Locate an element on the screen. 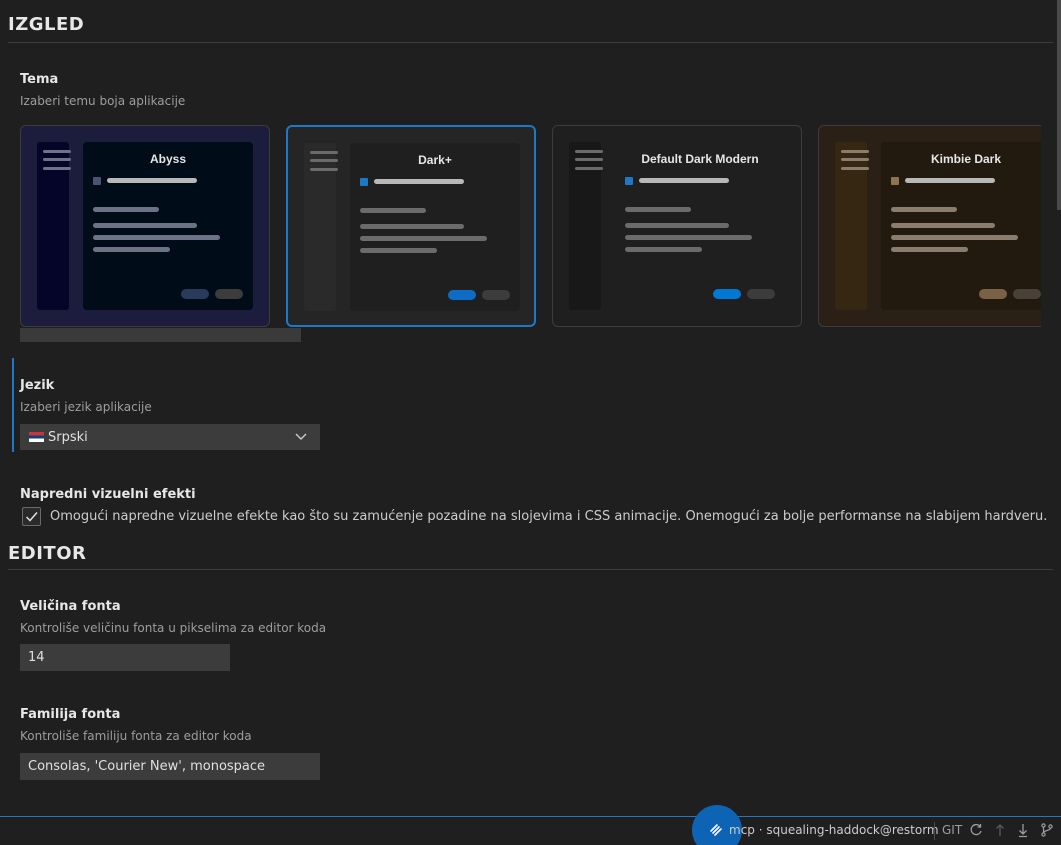 The height and width of the screenshot is (845, 1061). language-description: Izaberi jezik aplikacije is located at coordinates (86, 407).